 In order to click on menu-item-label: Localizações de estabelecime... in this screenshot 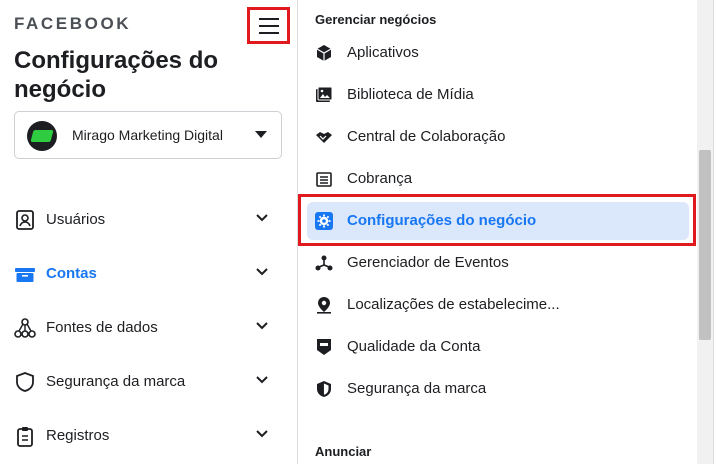, I will do `click(453, 304)`.